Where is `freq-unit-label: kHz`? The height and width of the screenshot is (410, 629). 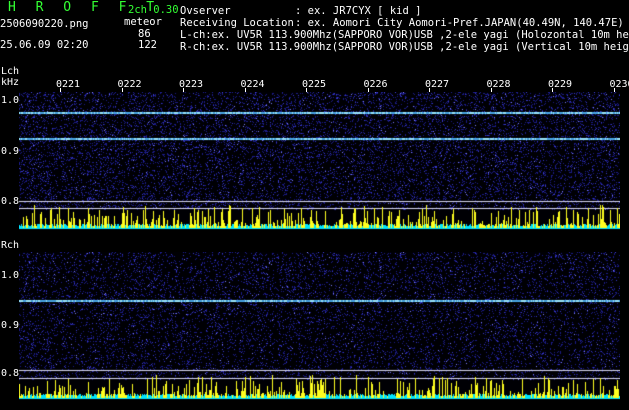 freq-unit-label: kHz is located at coordinates (10, 82).